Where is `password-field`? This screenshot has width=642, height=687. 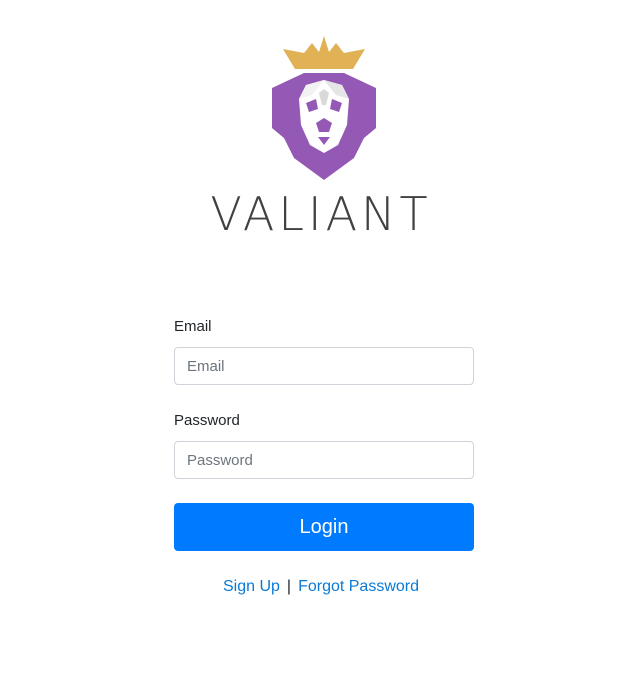 password-field is located at coordinates (324, 460).